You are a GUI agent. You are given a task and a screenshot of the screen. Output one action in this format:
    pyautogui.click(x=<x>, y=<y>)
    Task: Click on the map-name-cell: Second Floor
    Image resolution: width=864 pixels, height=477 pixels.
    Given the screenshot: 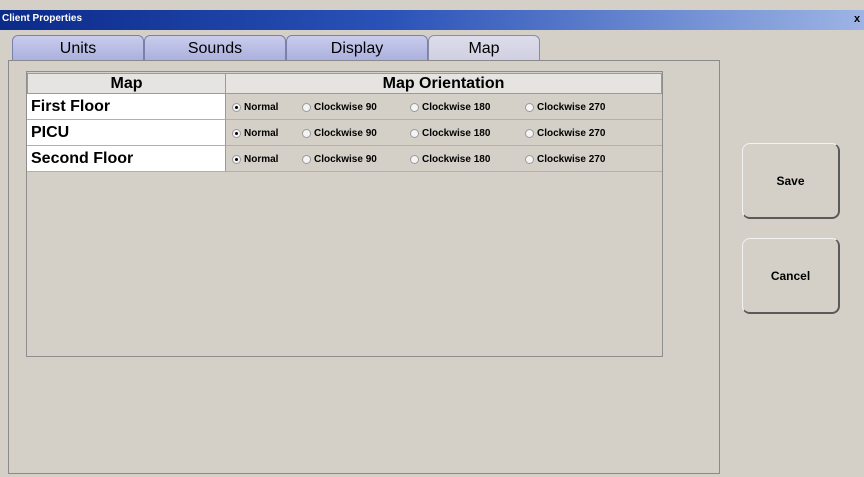 What is the action you would take?
    pyautogui.click(x=126, y=159)
    